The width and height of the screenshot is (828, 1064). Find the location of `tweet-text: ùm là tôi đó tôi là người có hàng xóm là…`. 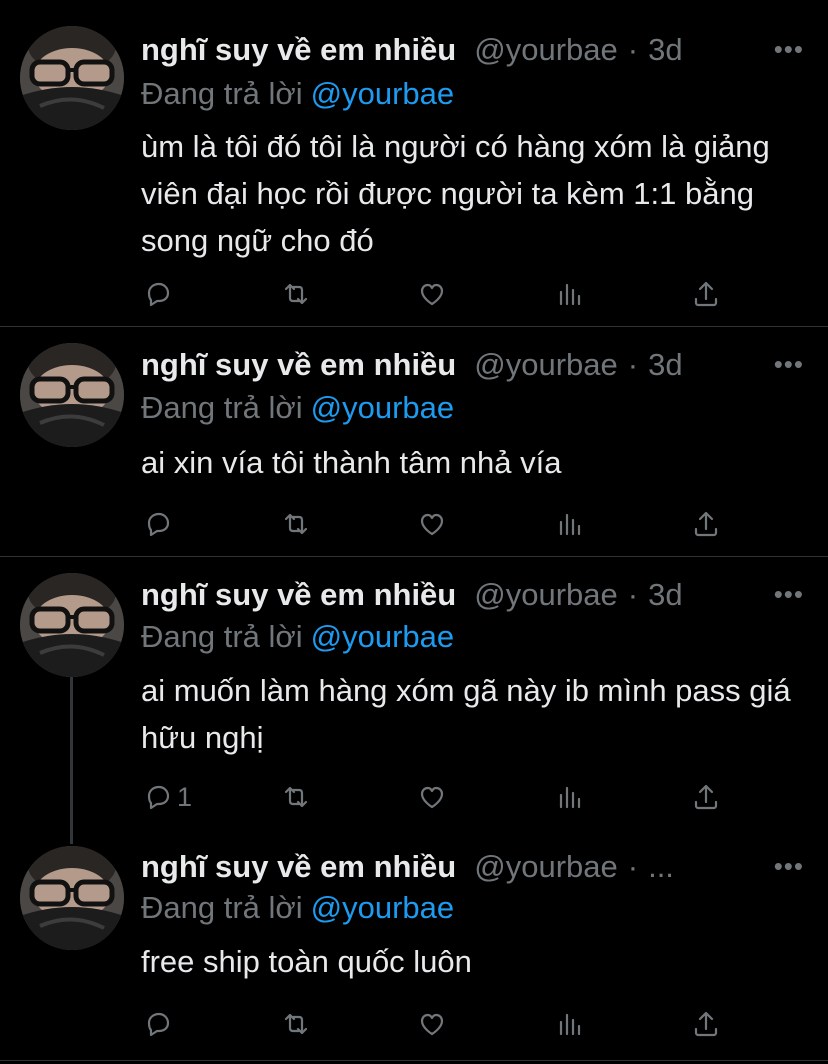

tweet-text: ùm là tôi đó tôi là người có hàng xóm là… is located at coordinates (455, 193).